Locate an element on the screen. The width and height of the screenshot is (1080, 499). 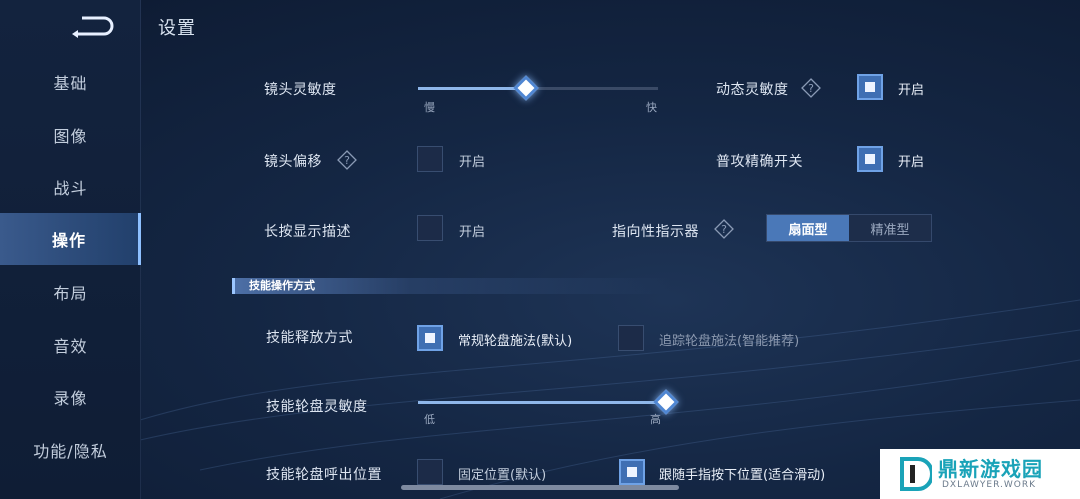
sidebar-item-replay: 录像 is located at coordinates (70, 397).